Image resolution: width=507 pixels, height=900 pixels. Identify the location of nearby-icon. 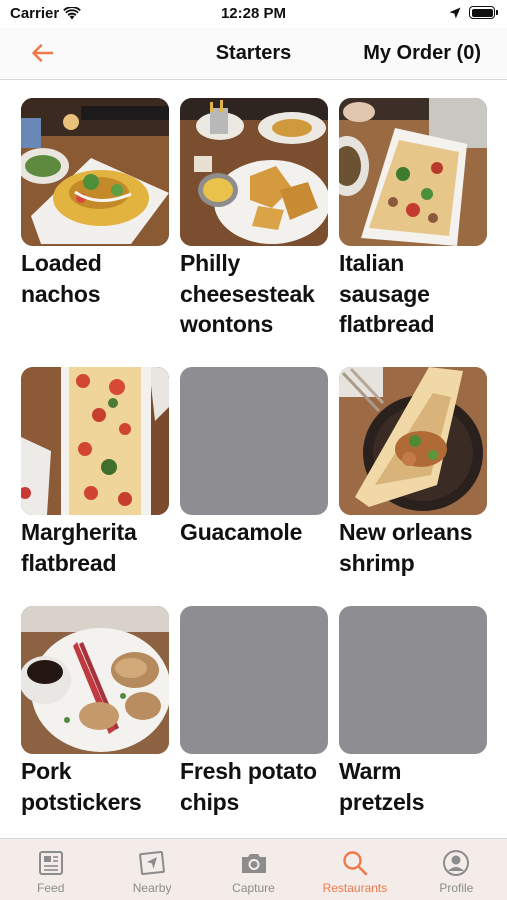
(152, 863).